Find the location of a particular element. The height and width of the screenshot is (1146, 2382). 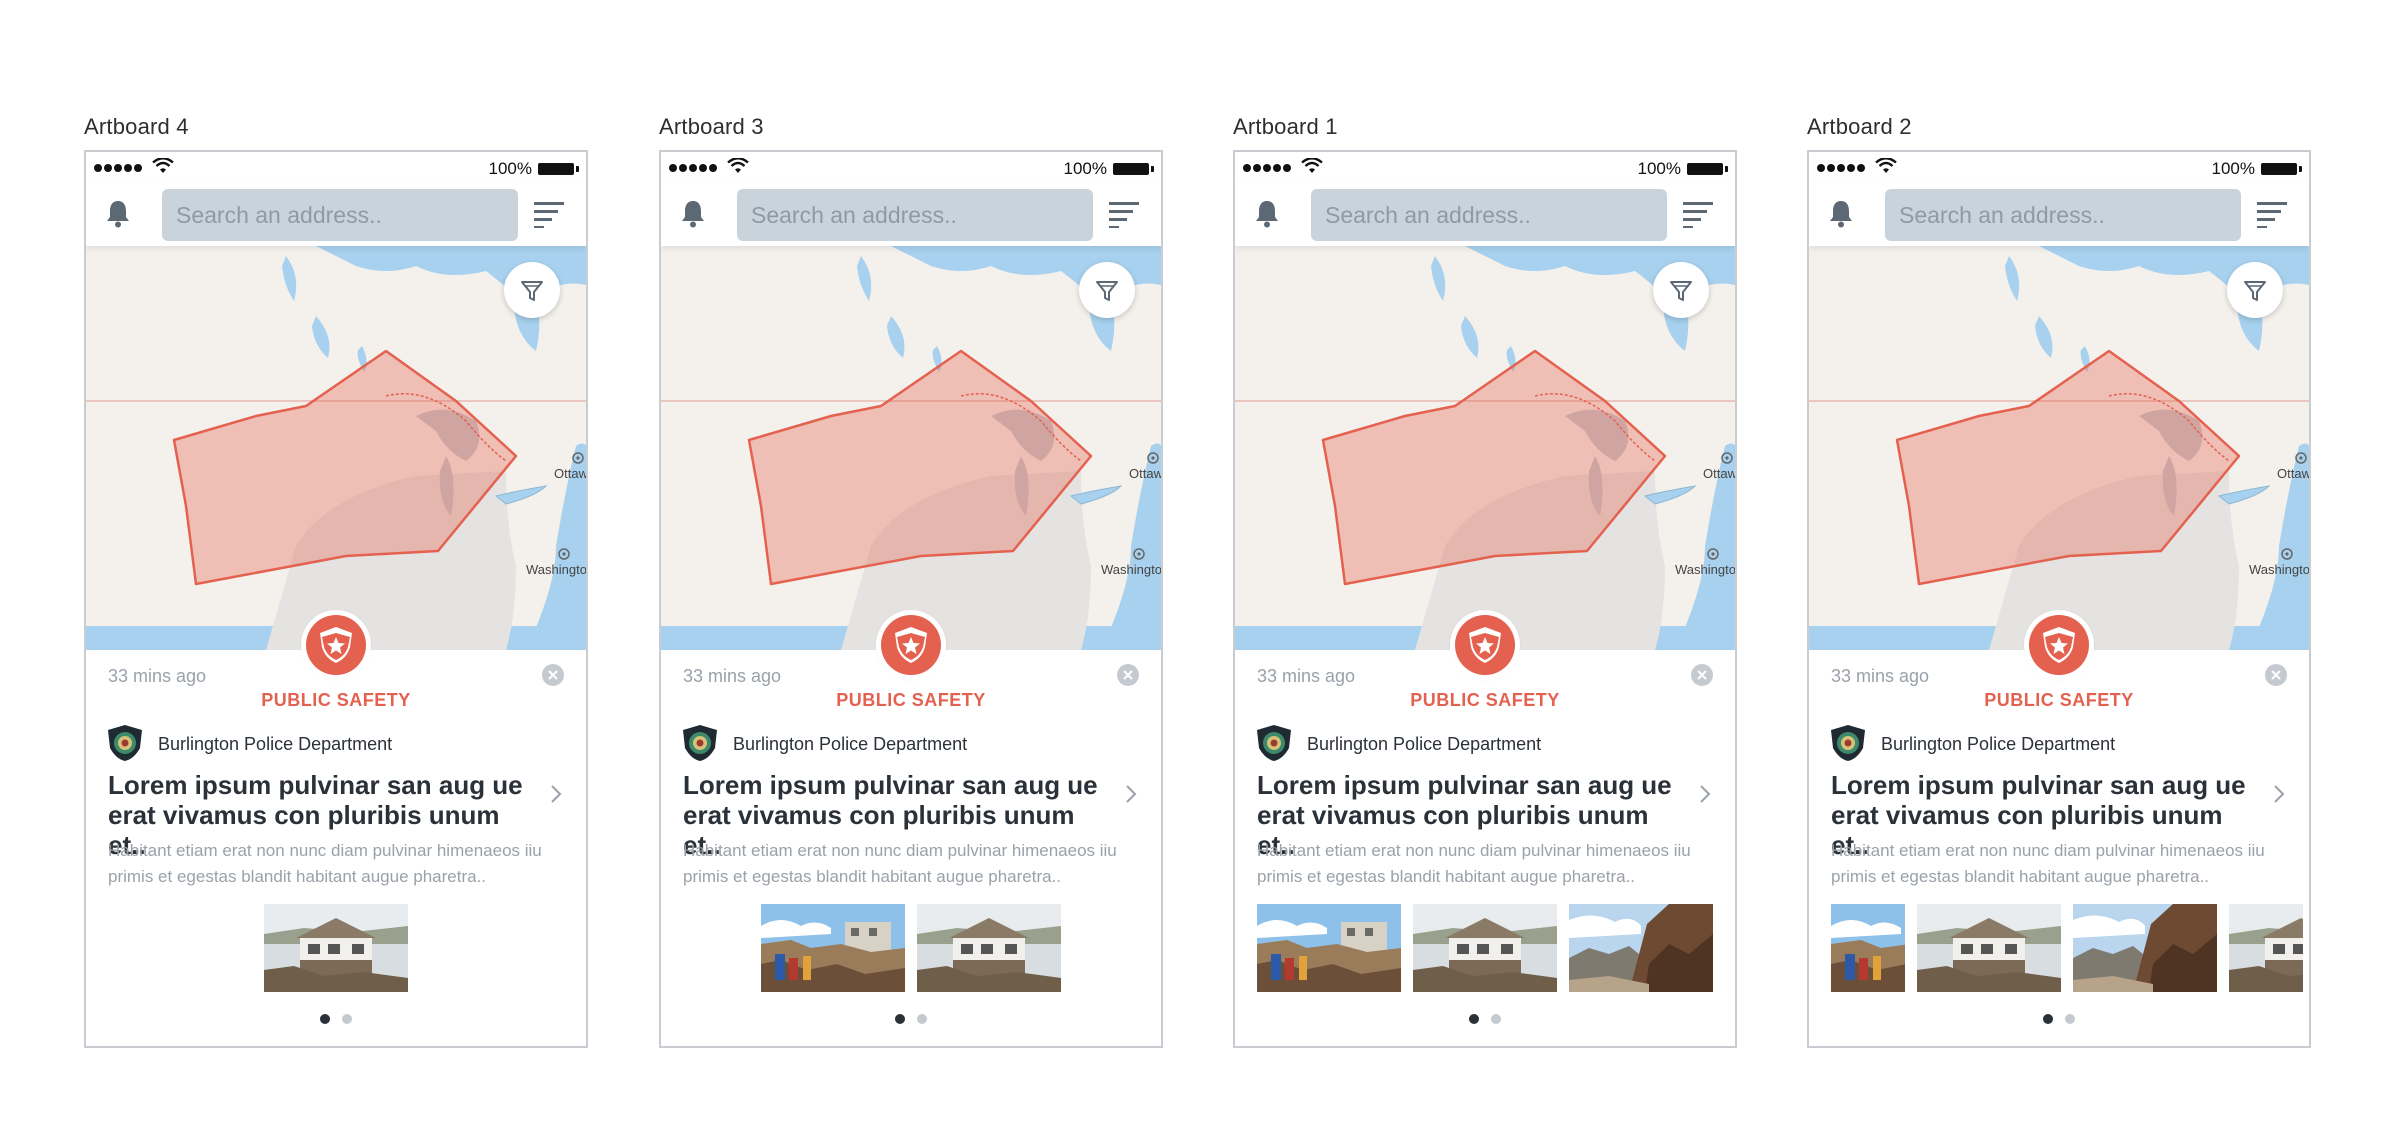

filter-icon is located at coordinates (532, 291).